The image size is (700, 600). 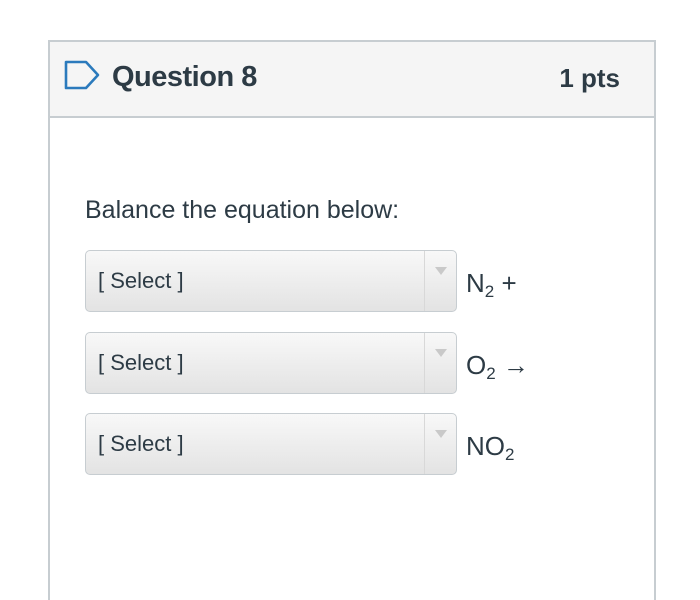 I want to click on formula-n2: N2 +, so click(x=491, y=285).